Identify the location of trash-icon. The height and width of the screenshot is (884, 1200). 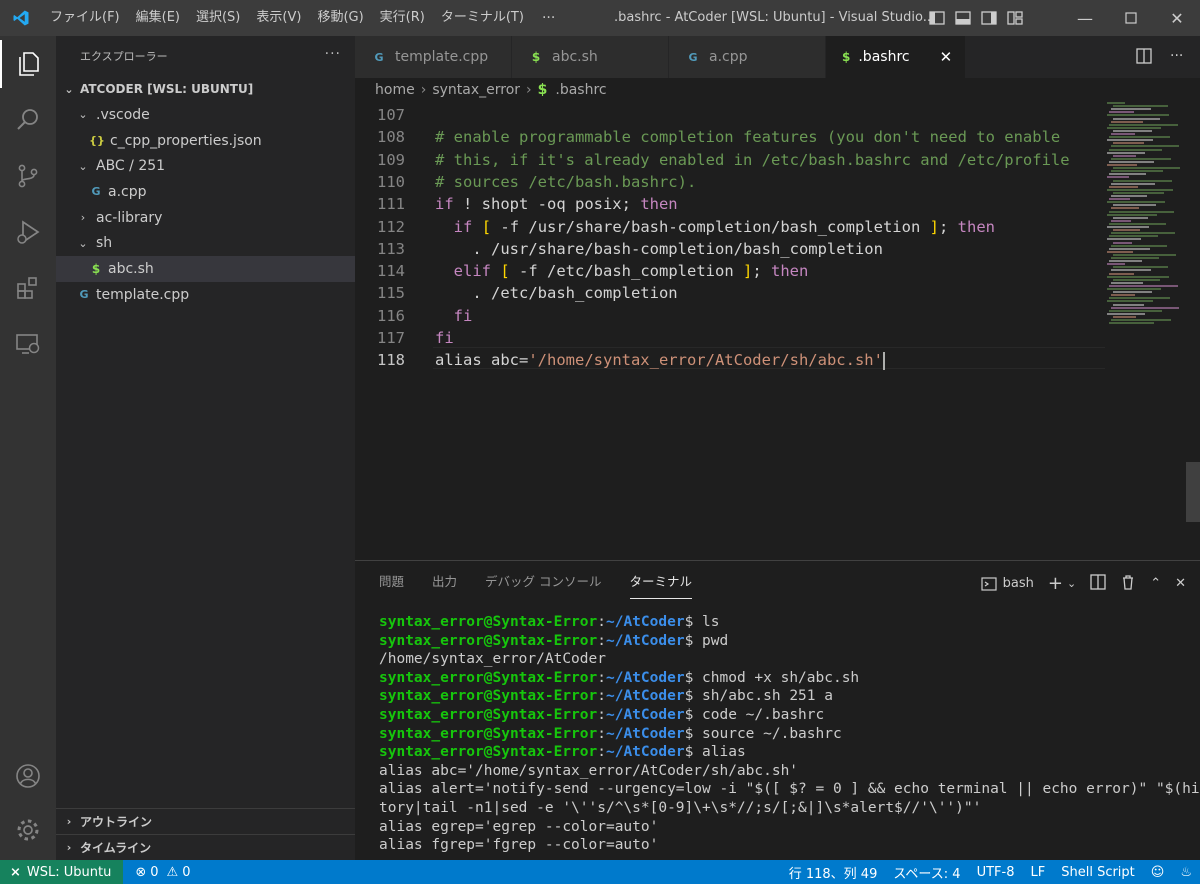
(1128, 584).